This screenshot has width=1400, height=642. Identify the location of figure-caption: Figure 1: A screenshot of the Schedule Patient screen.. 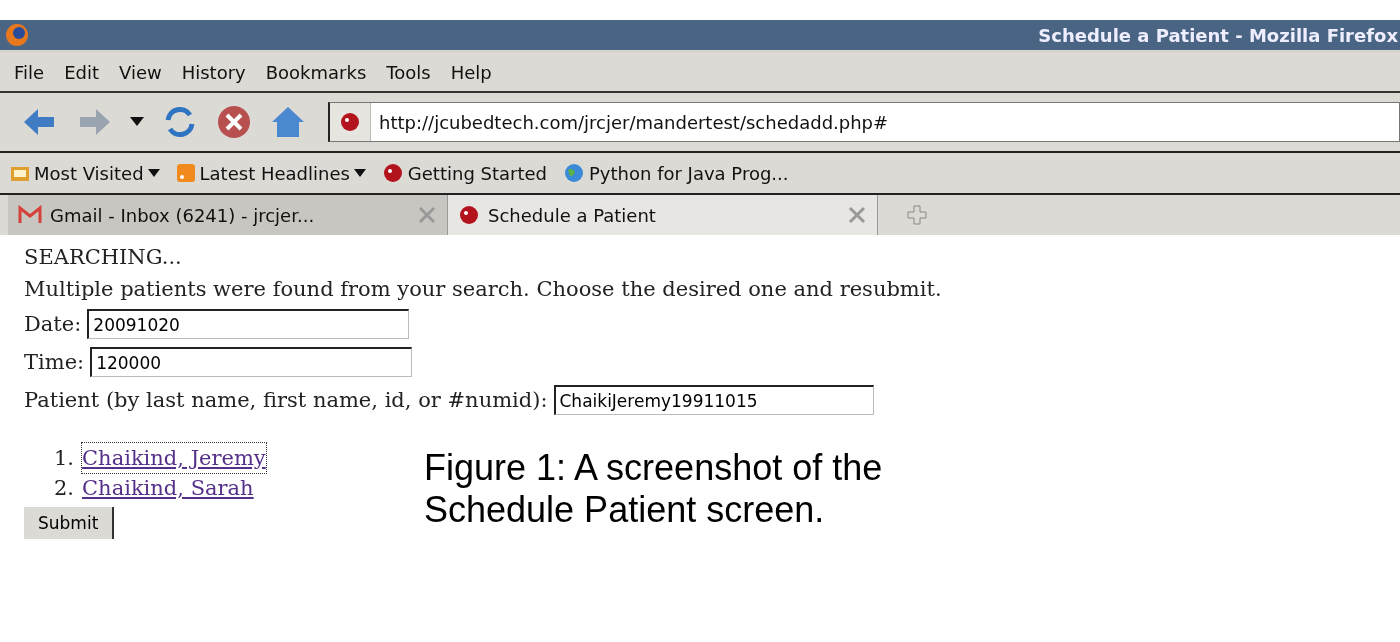
(654, 489).